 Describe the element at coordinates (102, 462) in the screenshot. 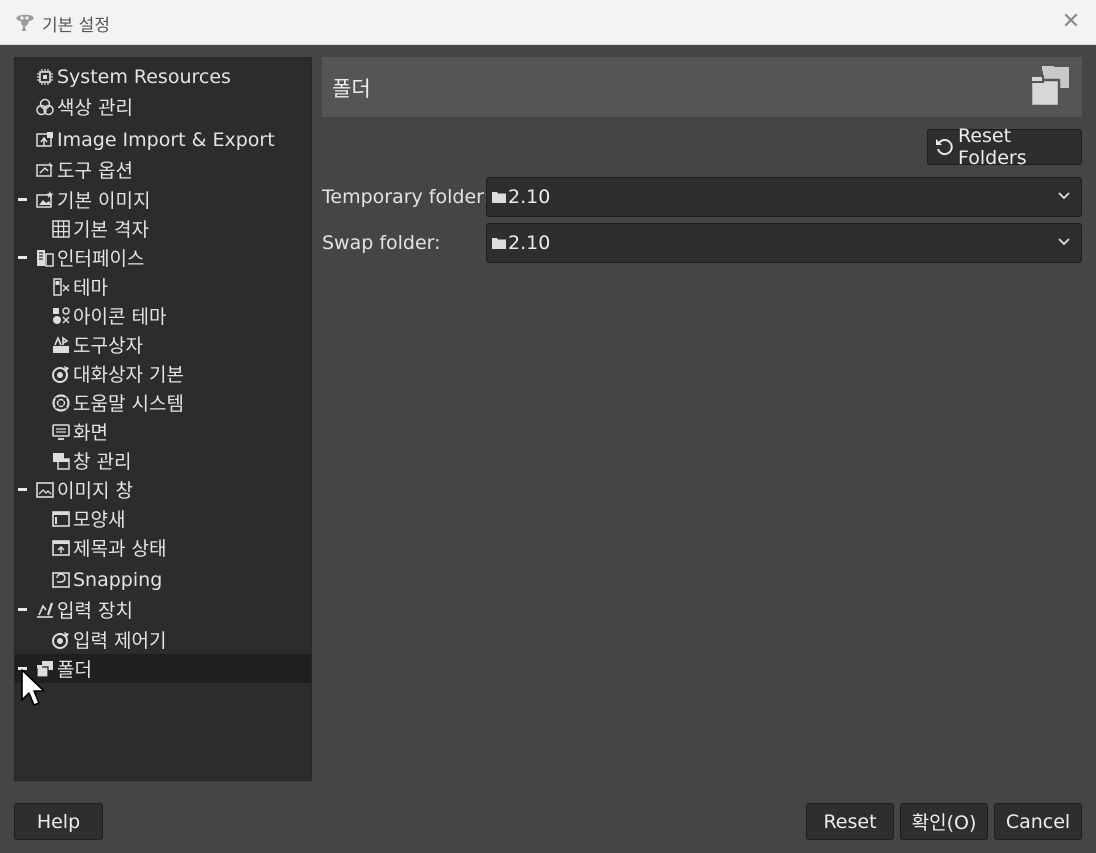

I see `tree-item-label: 창 관리` at that location.